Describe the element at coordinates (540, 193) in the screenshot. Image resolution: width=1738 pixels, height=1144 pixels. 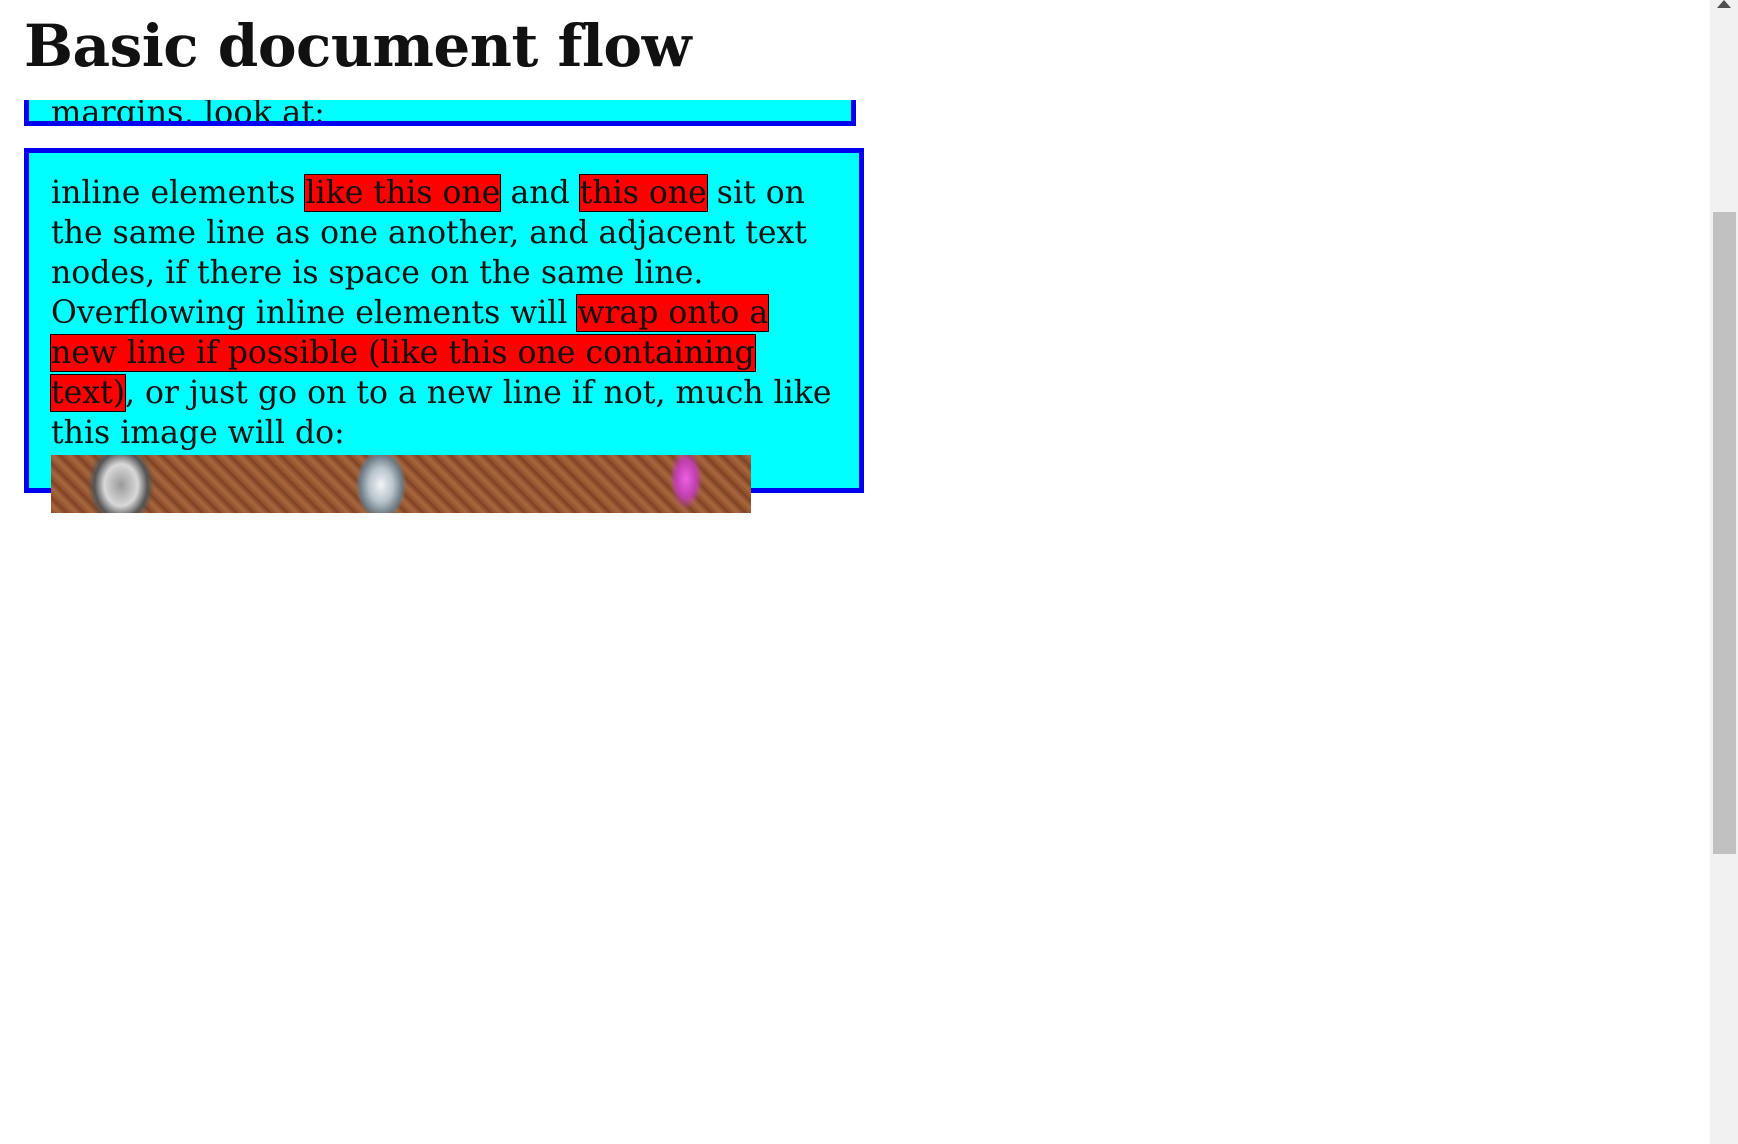
I see `inline-text-joiner: and` at that location.